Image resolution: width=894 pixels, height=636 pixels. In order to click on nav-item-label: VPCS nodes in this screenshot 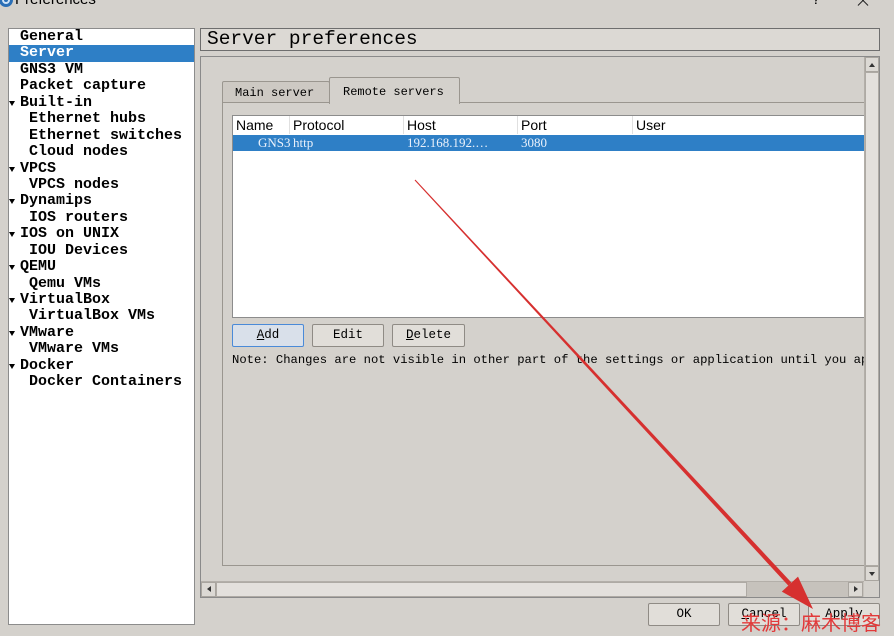, I will do `click(74, 184)`.